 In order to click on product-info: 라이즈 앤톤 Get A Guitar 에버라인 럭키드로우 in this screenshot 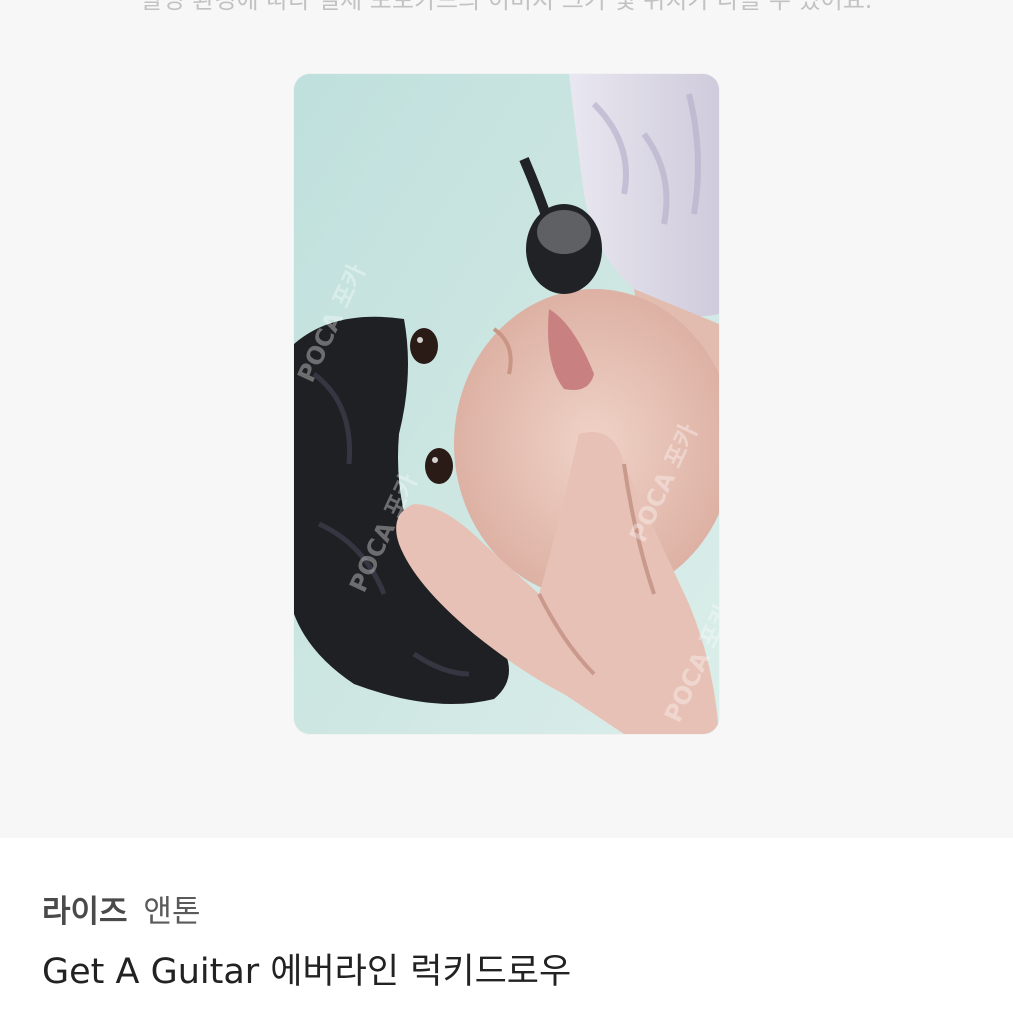, I will do `click(512, 943)`.